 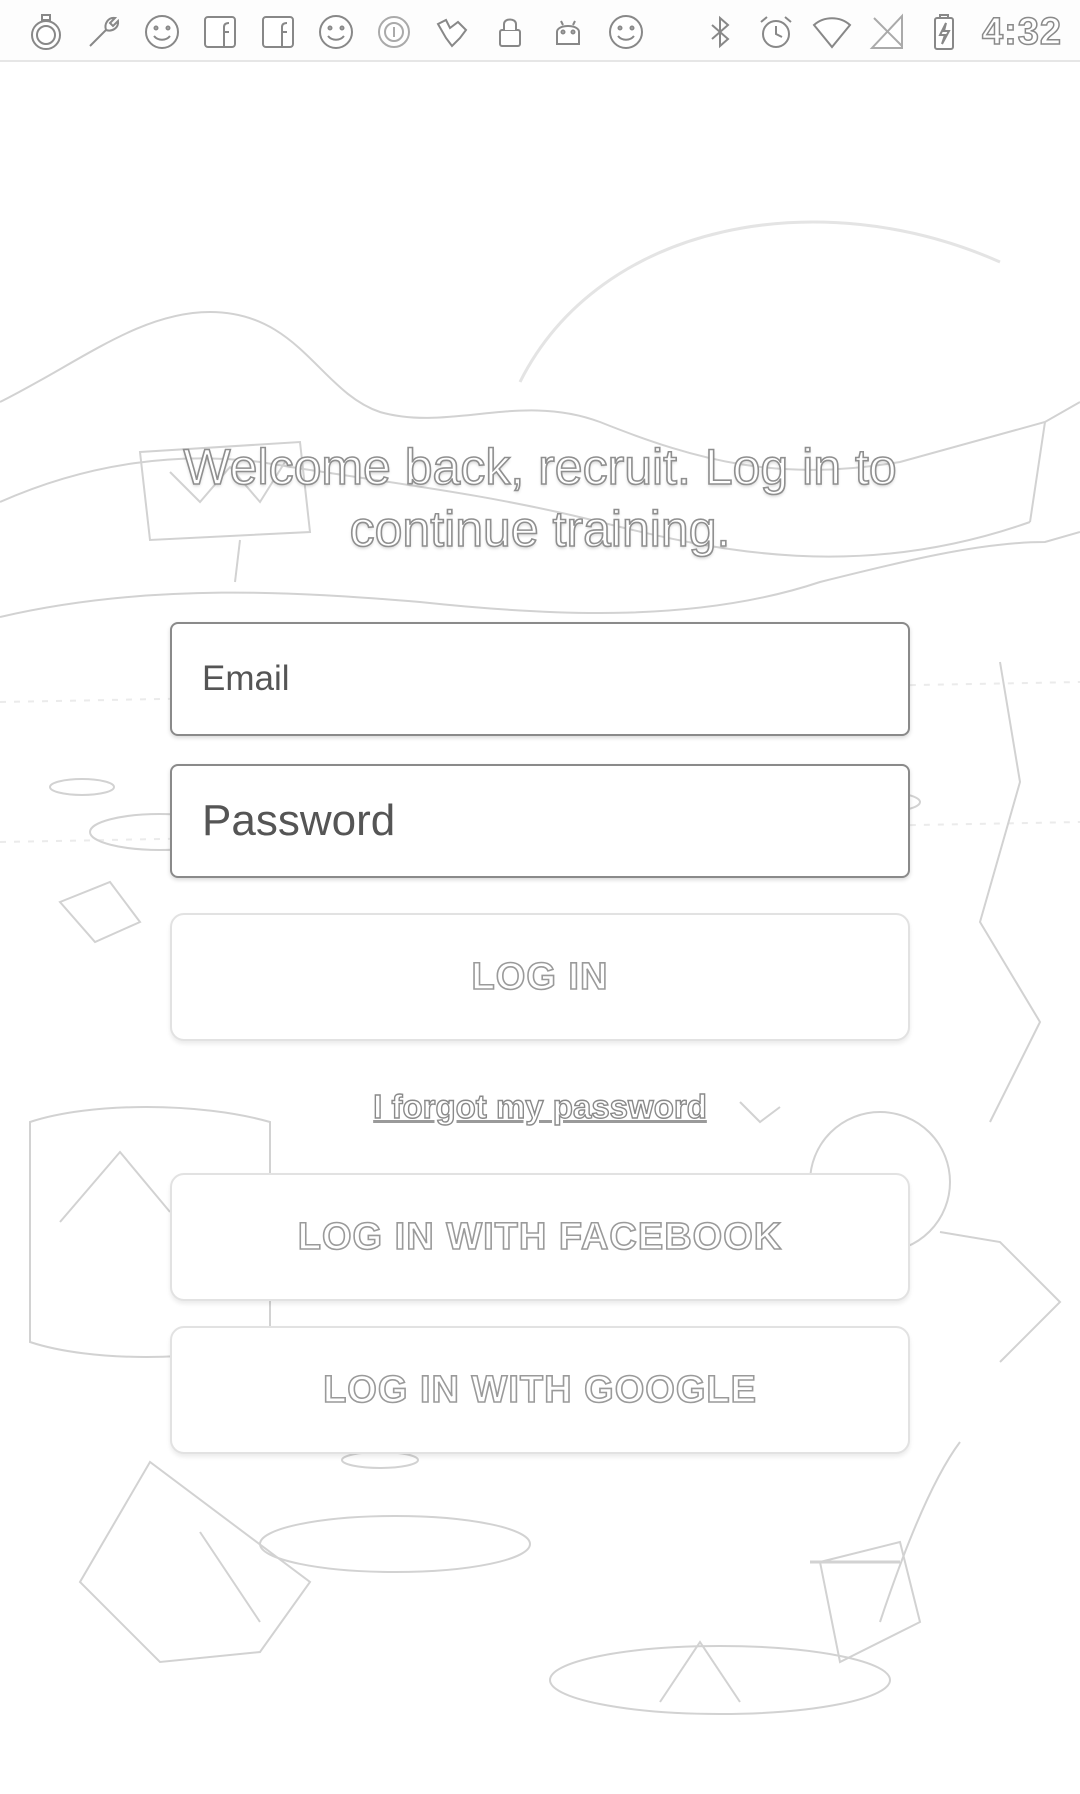 I want to click on notification-icons, so click(x=336, y=32).